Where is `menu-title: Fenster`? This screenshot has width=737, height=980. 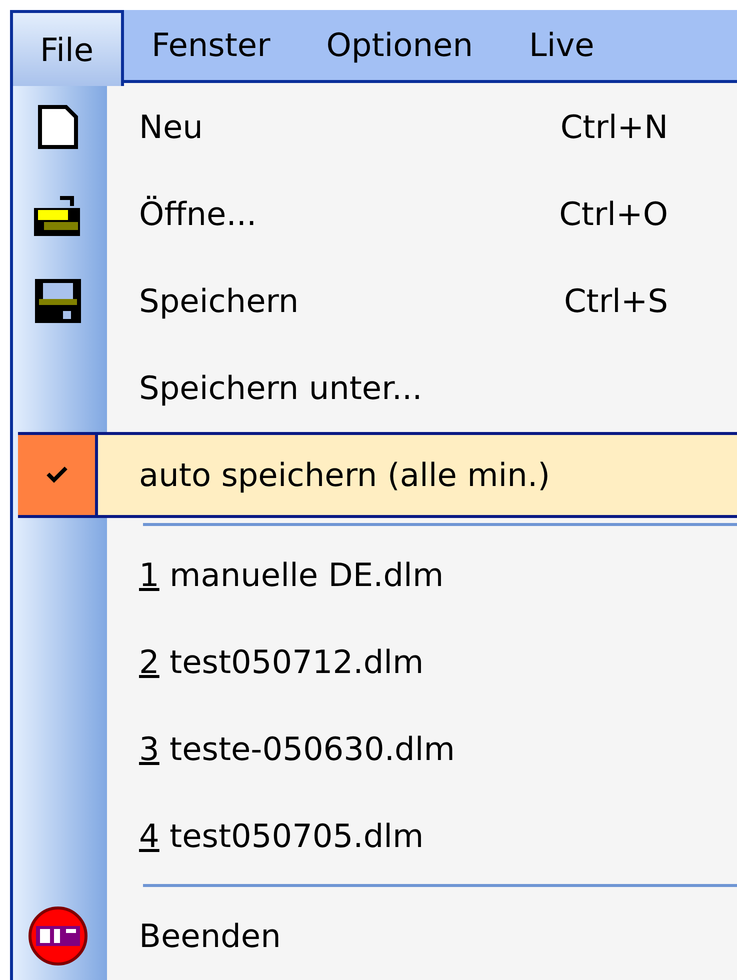
menu-title: Fenster is located at coordinates (211, 45).